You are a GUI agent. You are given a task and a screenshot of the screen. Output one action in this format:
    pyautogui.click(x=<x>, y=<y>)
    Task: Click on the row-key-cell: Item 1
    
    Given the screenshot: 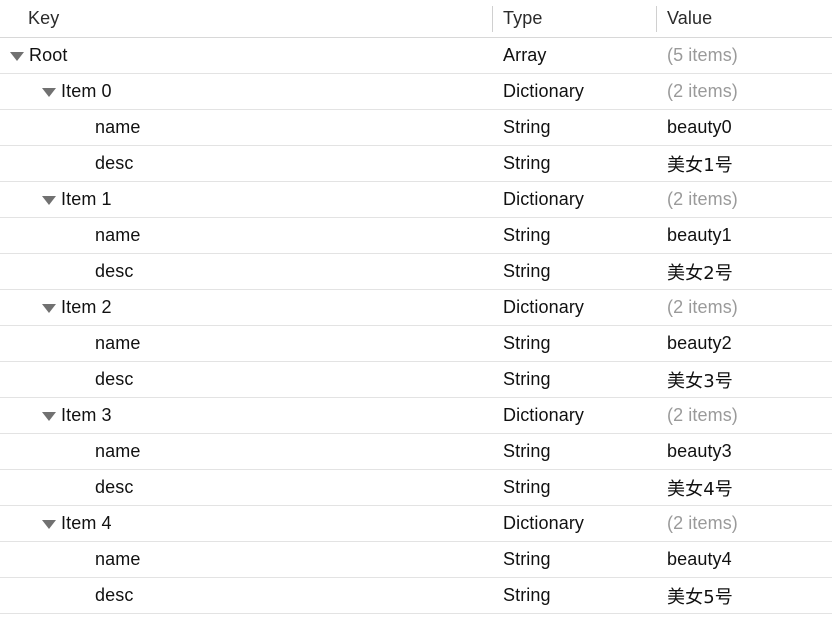 What is the action you would take?
    pyautogui.click(x=56, y=199)
    